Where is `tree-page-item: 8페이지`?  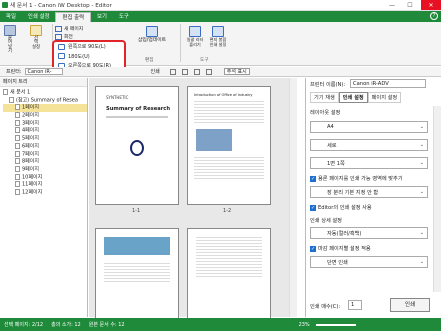
tree-page-item: 8페이지 is located at coordinates (45, 162).